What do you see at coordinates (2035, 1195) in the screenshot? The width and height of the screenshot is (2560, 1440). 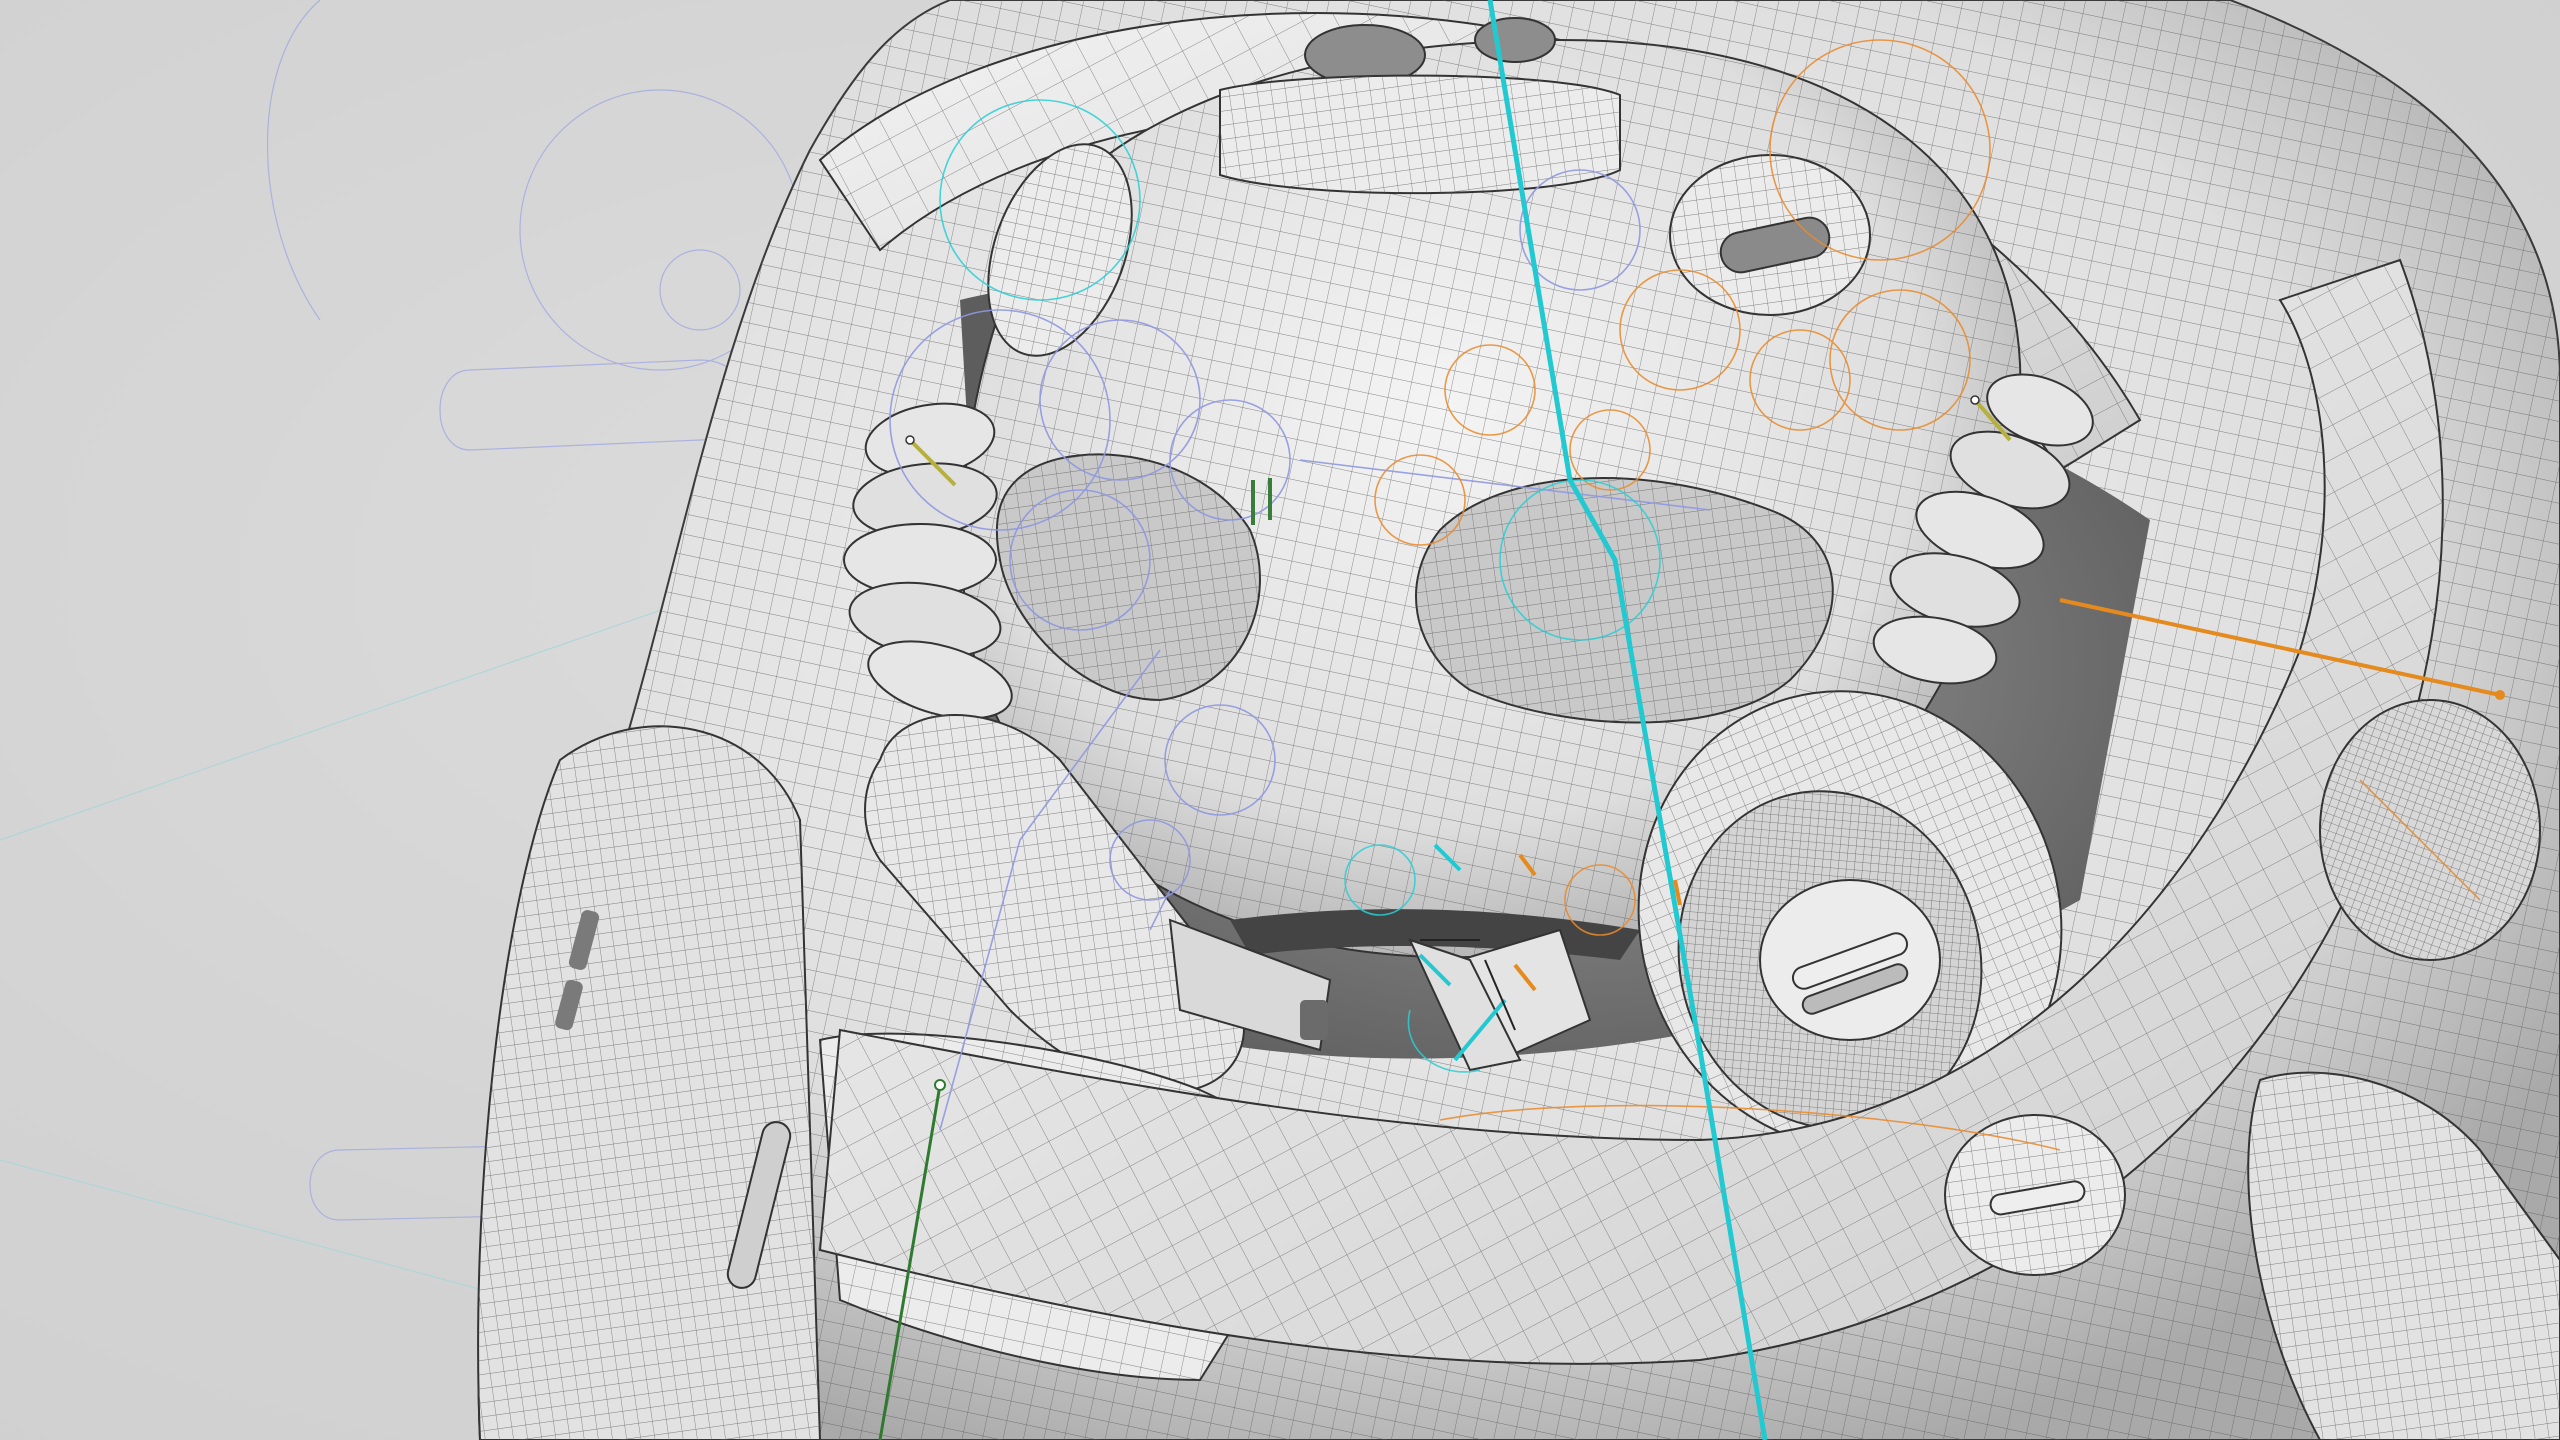 I see `lower-bolt` at bounding box center [2035, 1195].